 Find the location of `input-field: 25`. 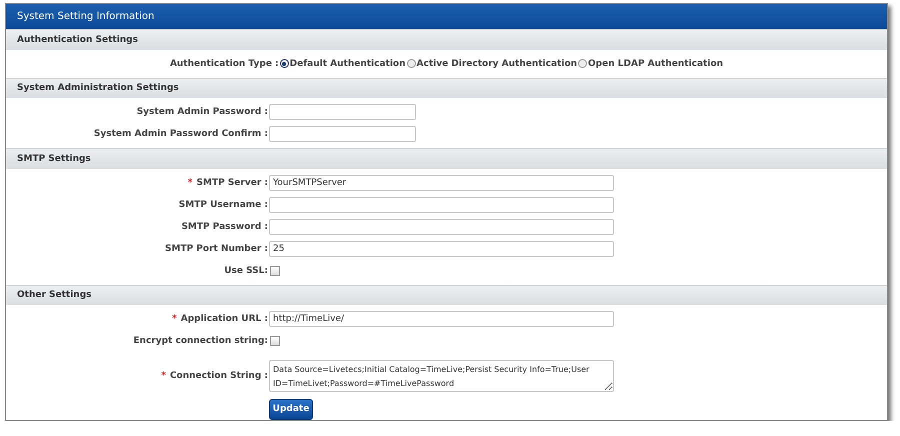

input-field: 25 is located at coordinates (441, 248).